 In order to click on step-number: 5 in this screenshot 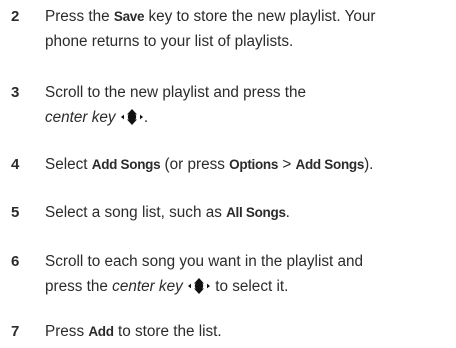, I will do `click(15, 212)`.